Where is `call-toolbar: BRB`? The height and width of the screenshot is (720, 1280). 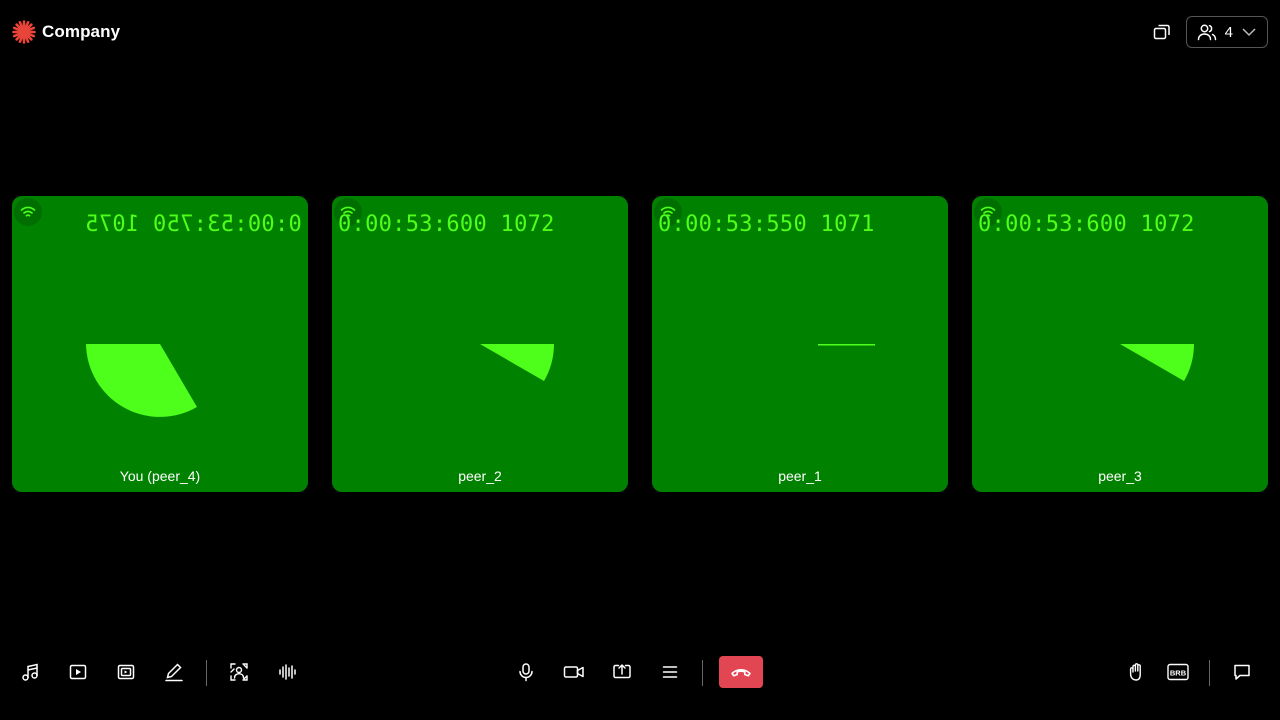
call-toolbar: BRB is located at coordinates (640, 672).